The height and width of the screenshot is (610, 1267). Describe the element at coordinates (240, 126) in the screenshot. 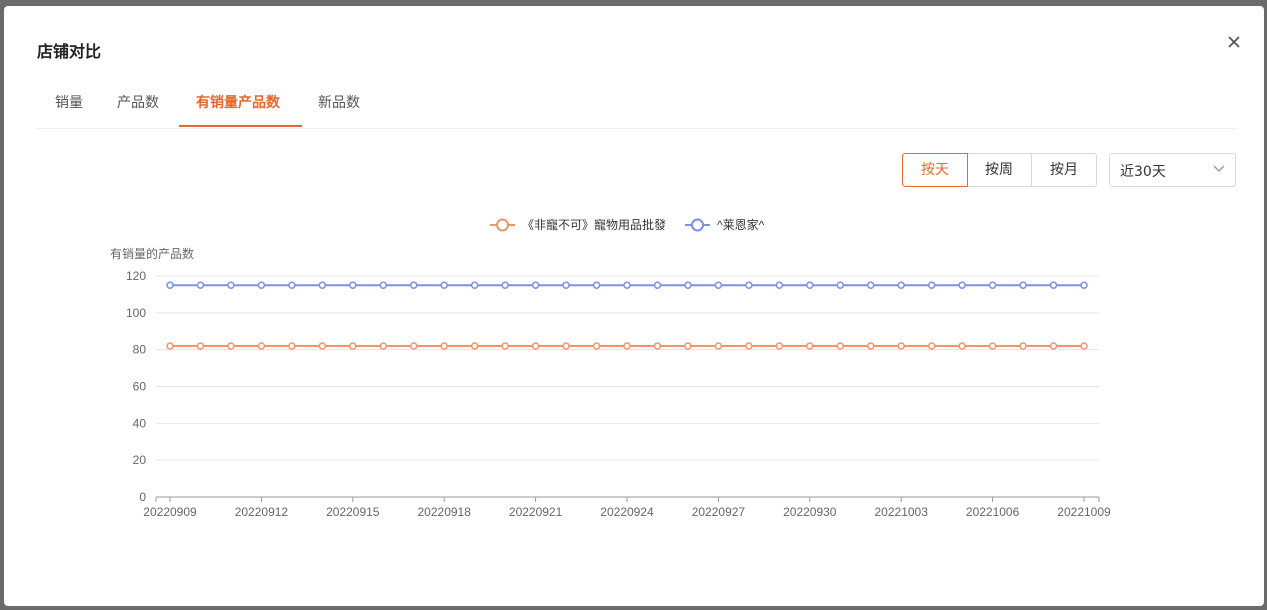

I see `active-tab-indicator` at that location.